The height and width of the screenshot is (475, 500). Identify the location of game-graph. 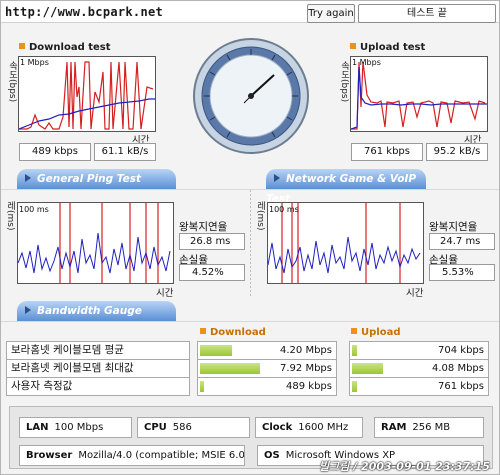
(345, 243).